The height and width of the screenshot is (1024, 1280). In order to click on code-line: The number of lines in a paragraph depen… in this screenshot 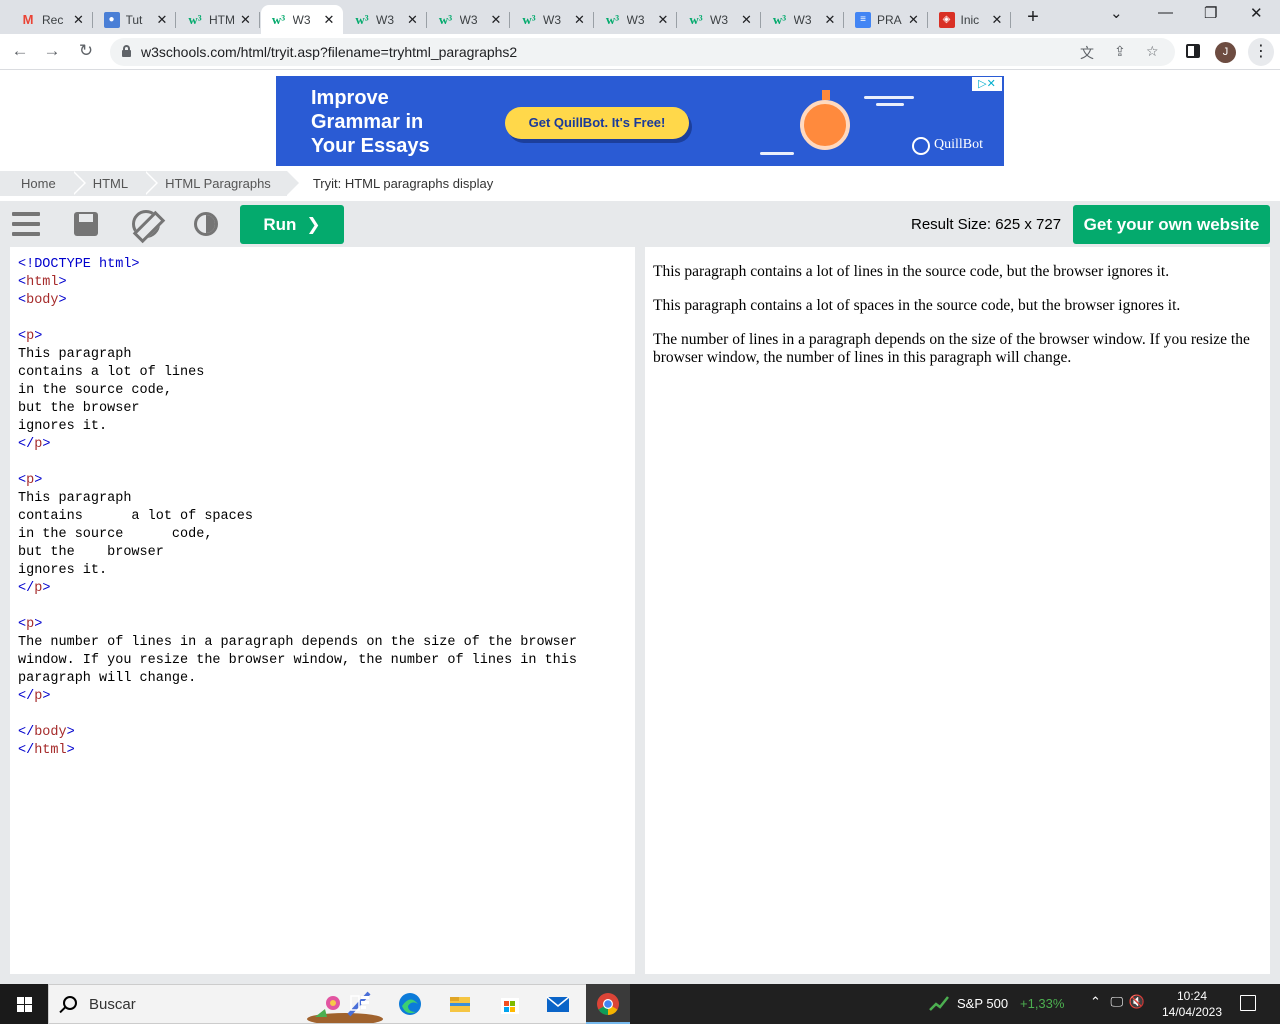, I will do `click(297, 643)`.